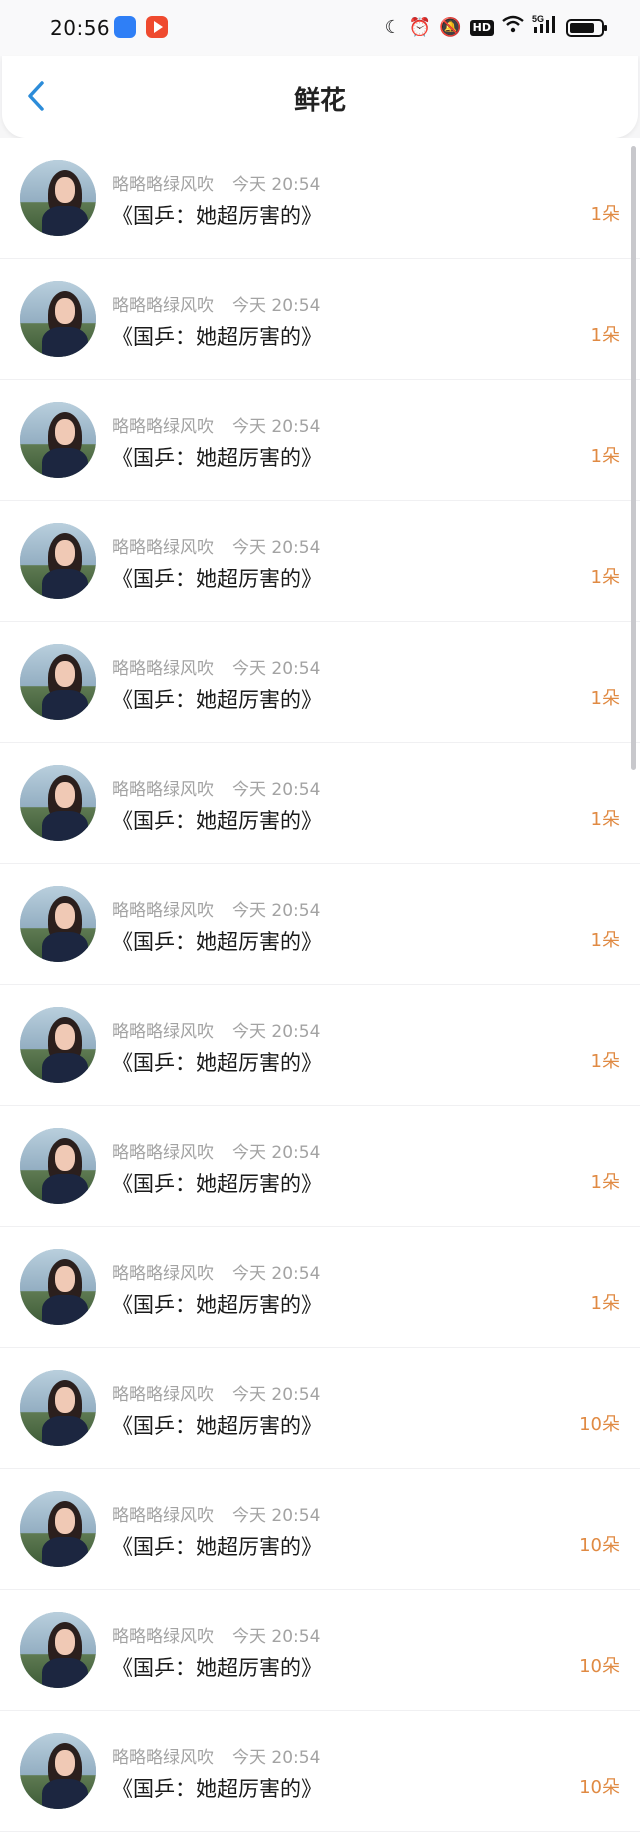  Describe the element at coordinates (450, 27) in the screenshot. I see `mute-icon: 🔕` at that location.